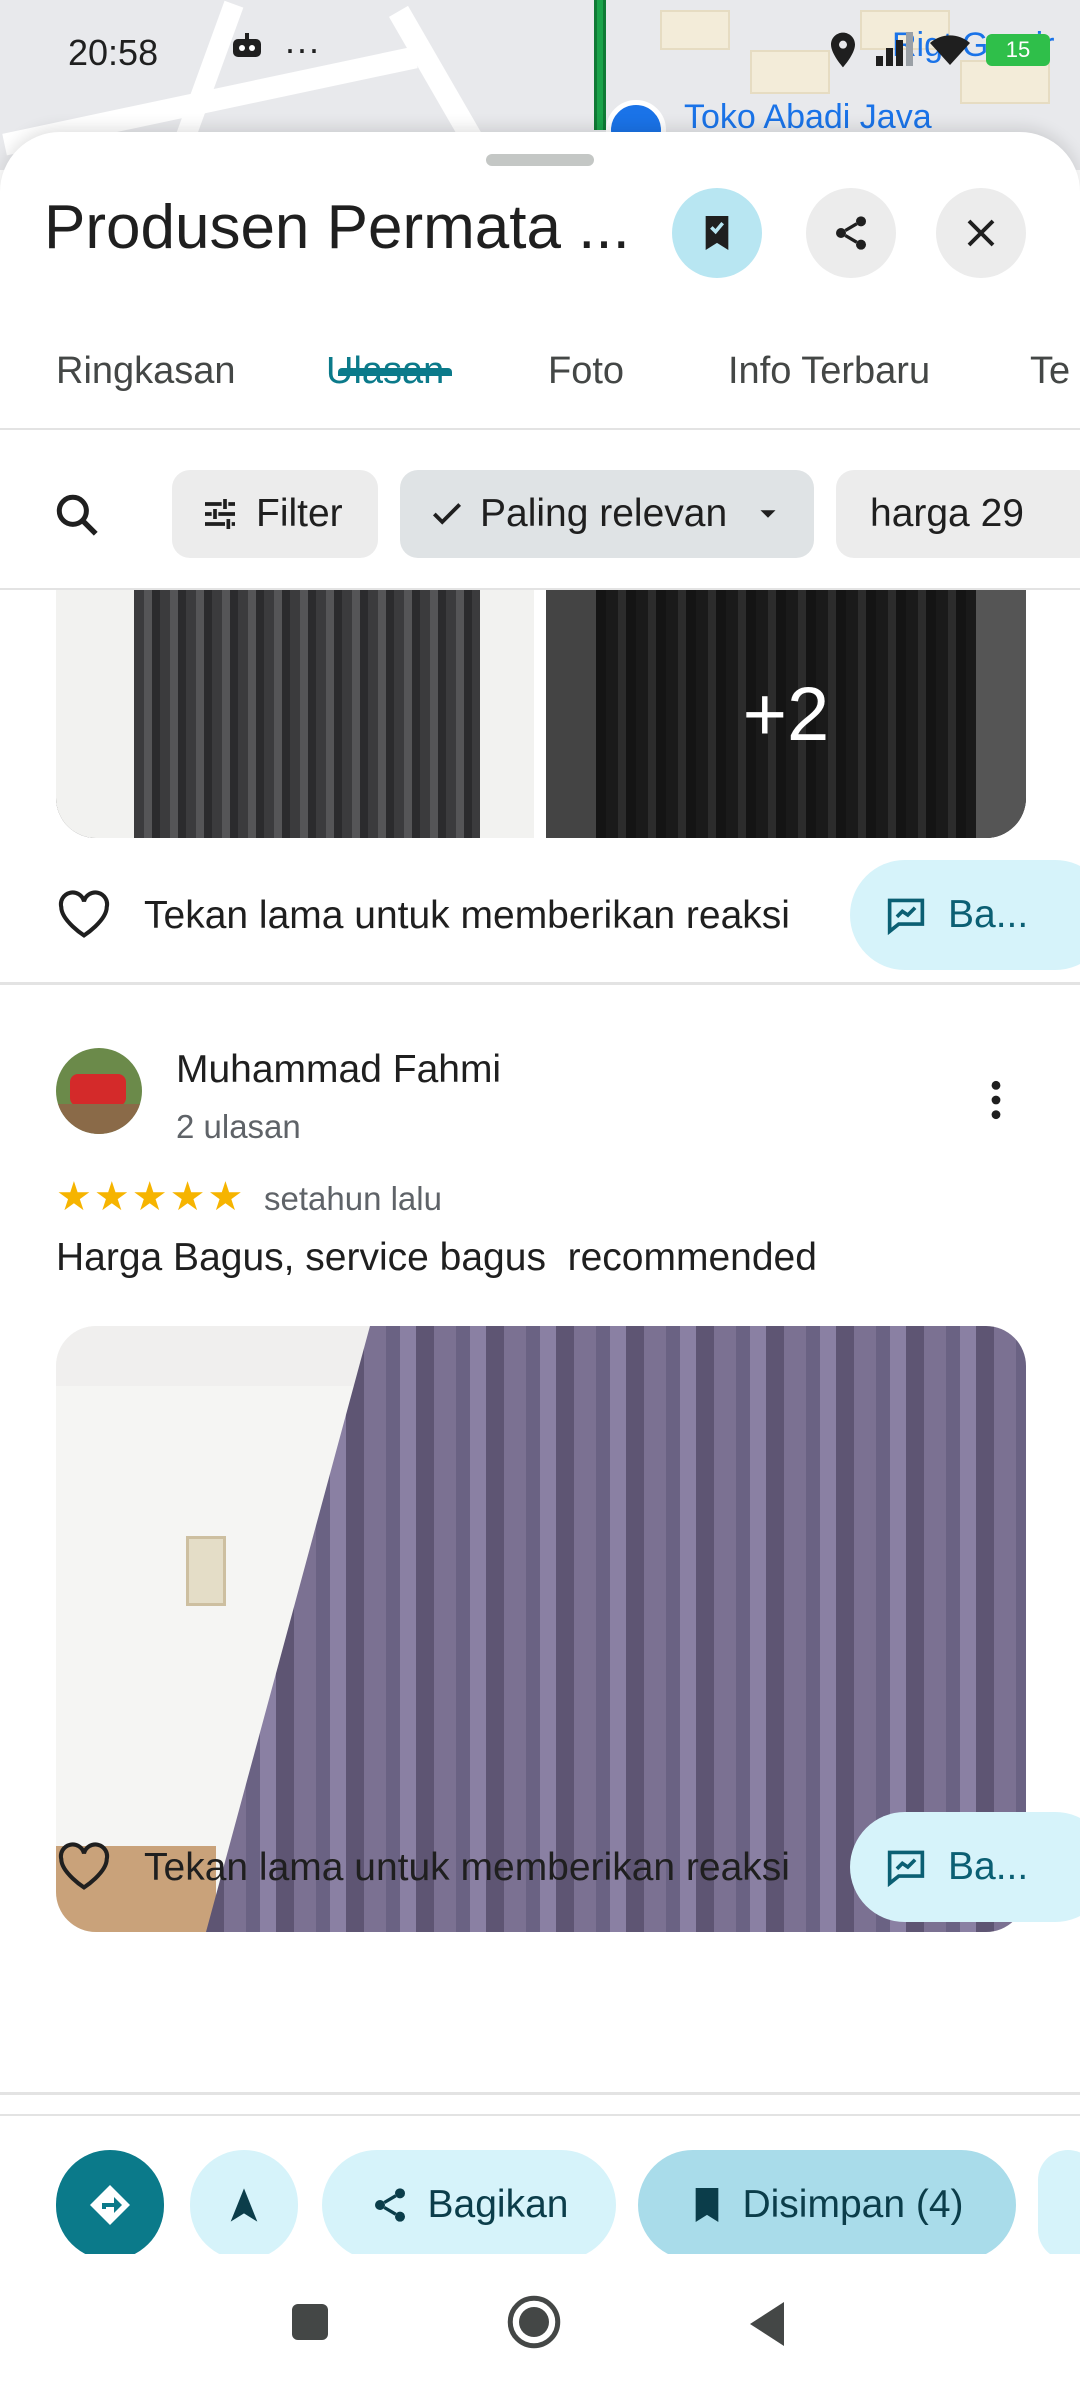  What do you see at coordinates (353, 1198) in the screenshot?
I see `review-date: setahun lalu` at bounding box center [353, 1198].